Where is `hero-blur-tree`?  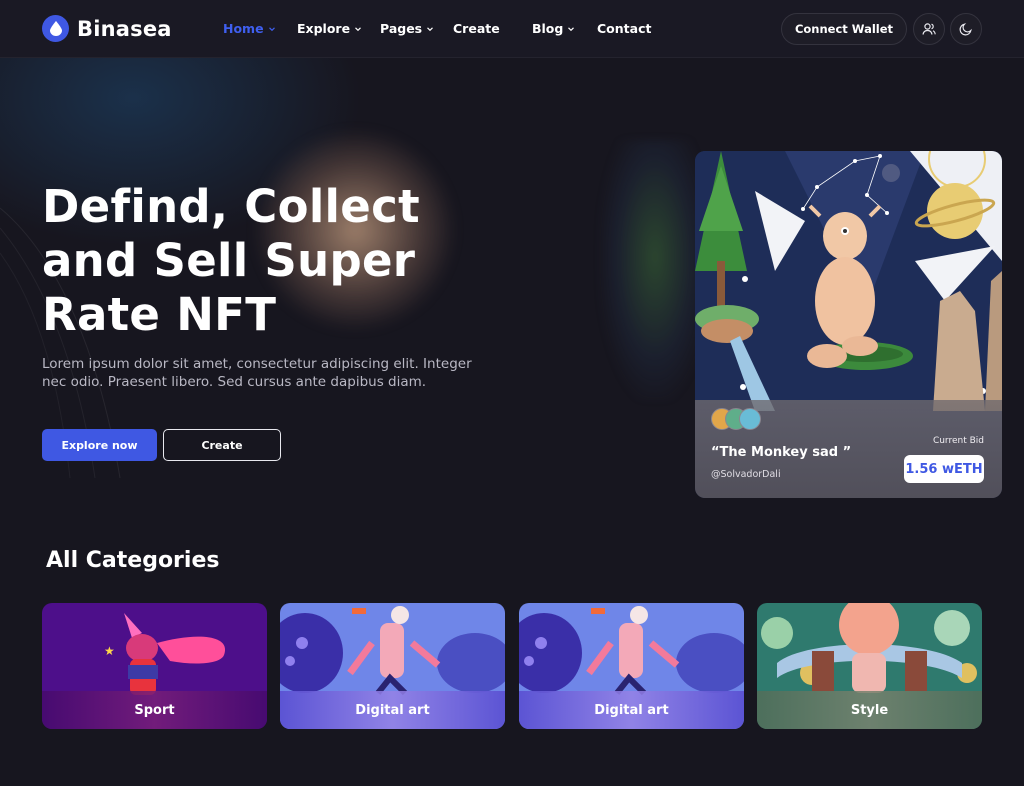 hero-blur-tree is located at coordinates (655, 270).